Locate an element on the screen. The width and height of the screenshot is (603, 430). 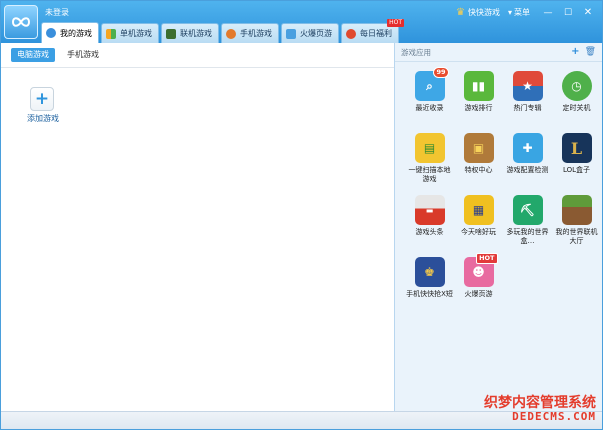
app-config-check: ✚ 游戏配置检测 is located at coordinates (527, 164).